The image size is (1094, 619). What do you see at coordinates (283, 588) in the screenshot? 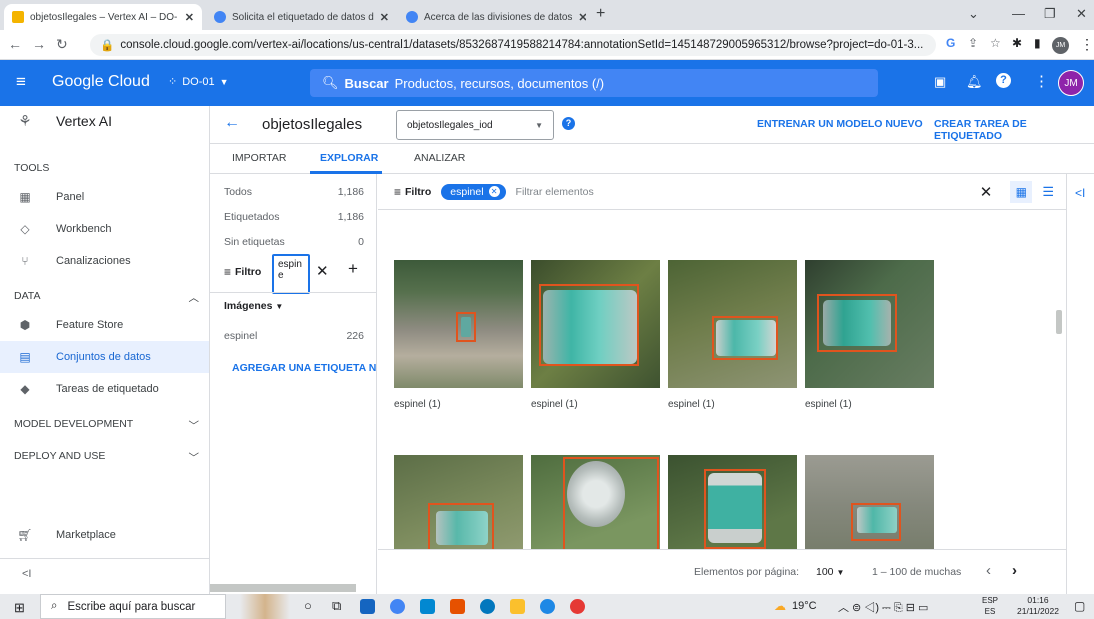
I see `horizontal-scrollbar` at bounding box center [283, 588].